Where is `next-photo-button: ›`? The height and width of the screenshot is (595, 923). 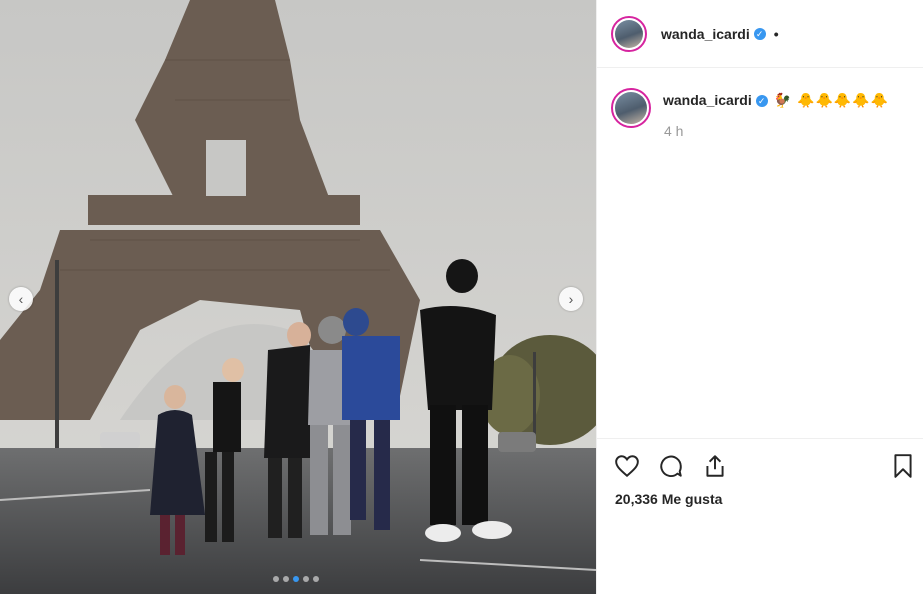 next-photo-button: › is located at coordinates (571, 299).